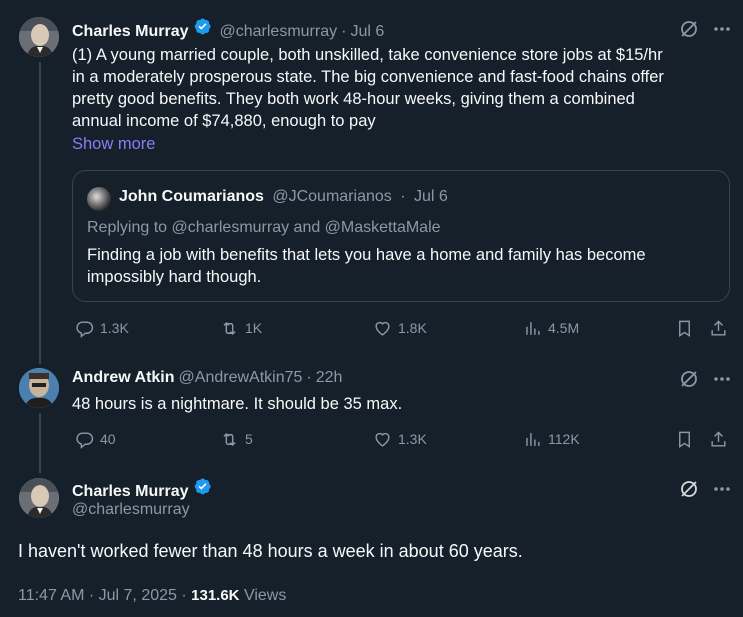 This screenshot has width=743, height=617. I want to click on like-button: 1.8K, so click(400, 328).